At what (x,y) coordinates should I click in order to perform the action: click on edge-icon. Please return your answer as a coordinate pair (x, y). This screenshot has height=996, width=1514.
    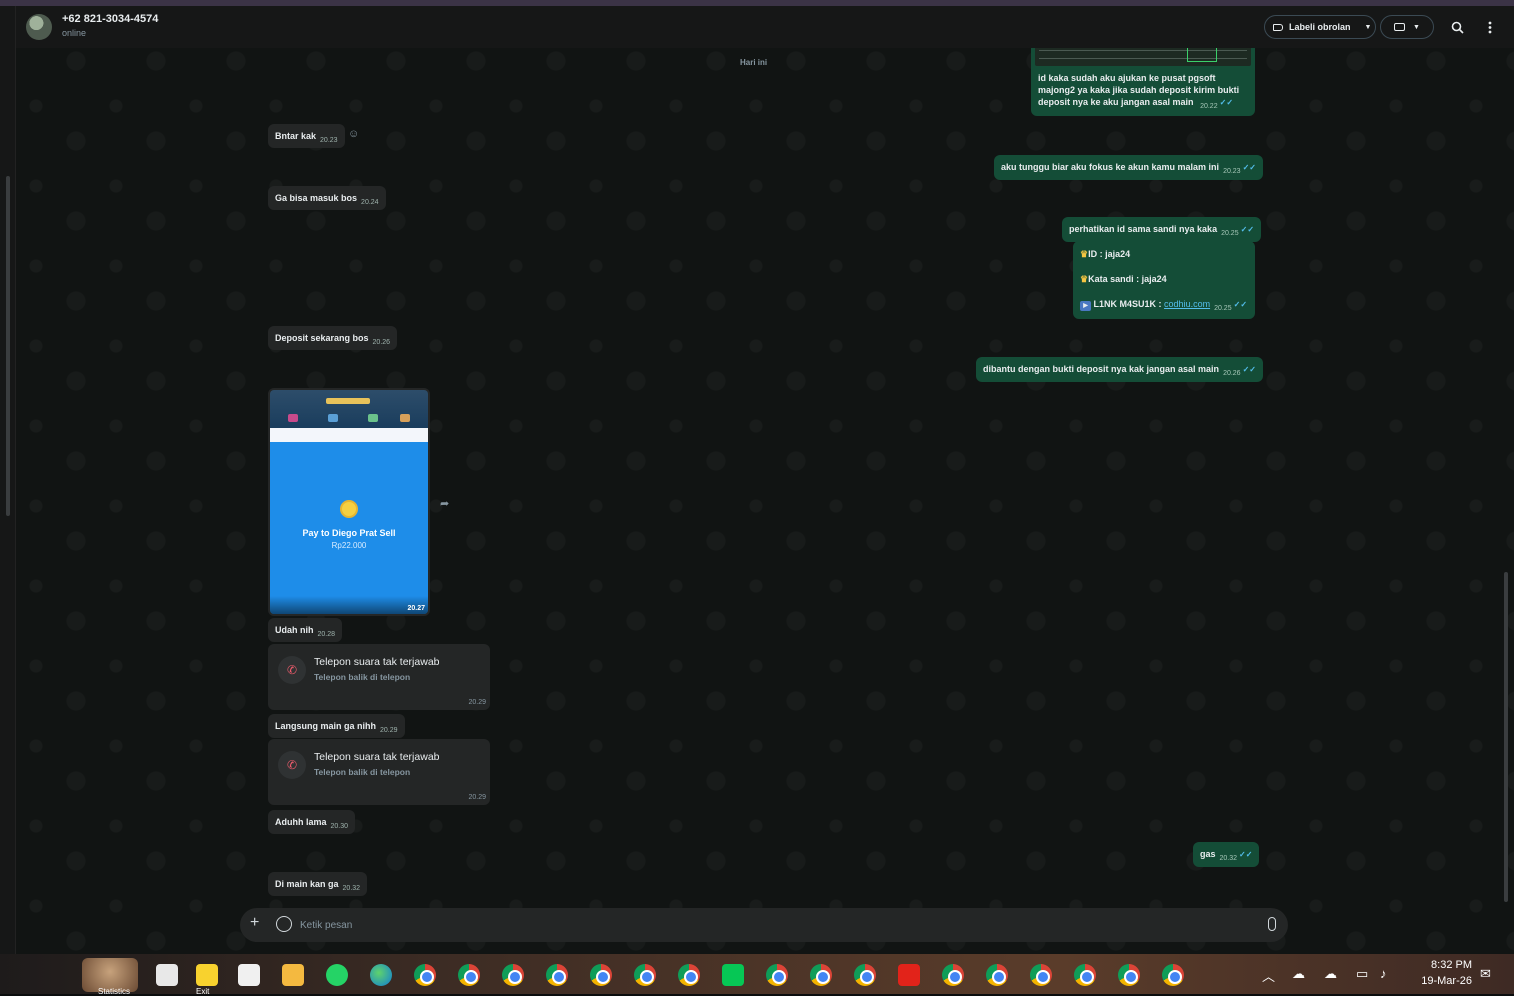
    Looking at the image, I should click on (381, 975).